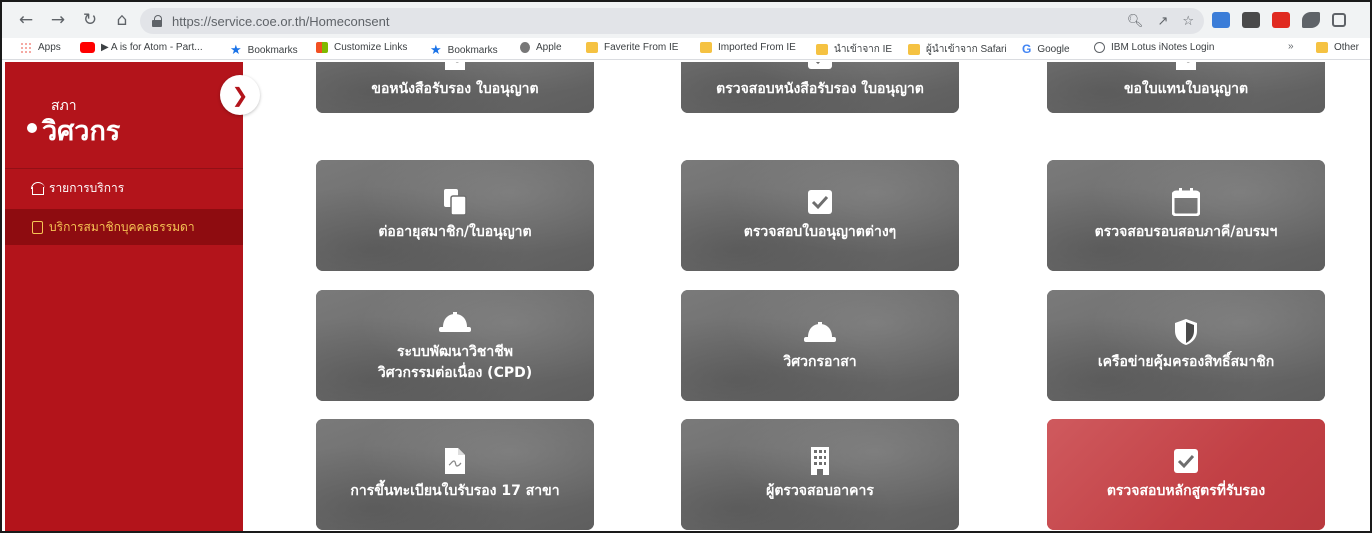  What do you see at coordinates (455, 372) in the screenshot?
I see `card-label-line2: วิศวกรรมต่อเนื่อง (CPD)` at bounding box center [455, 372].